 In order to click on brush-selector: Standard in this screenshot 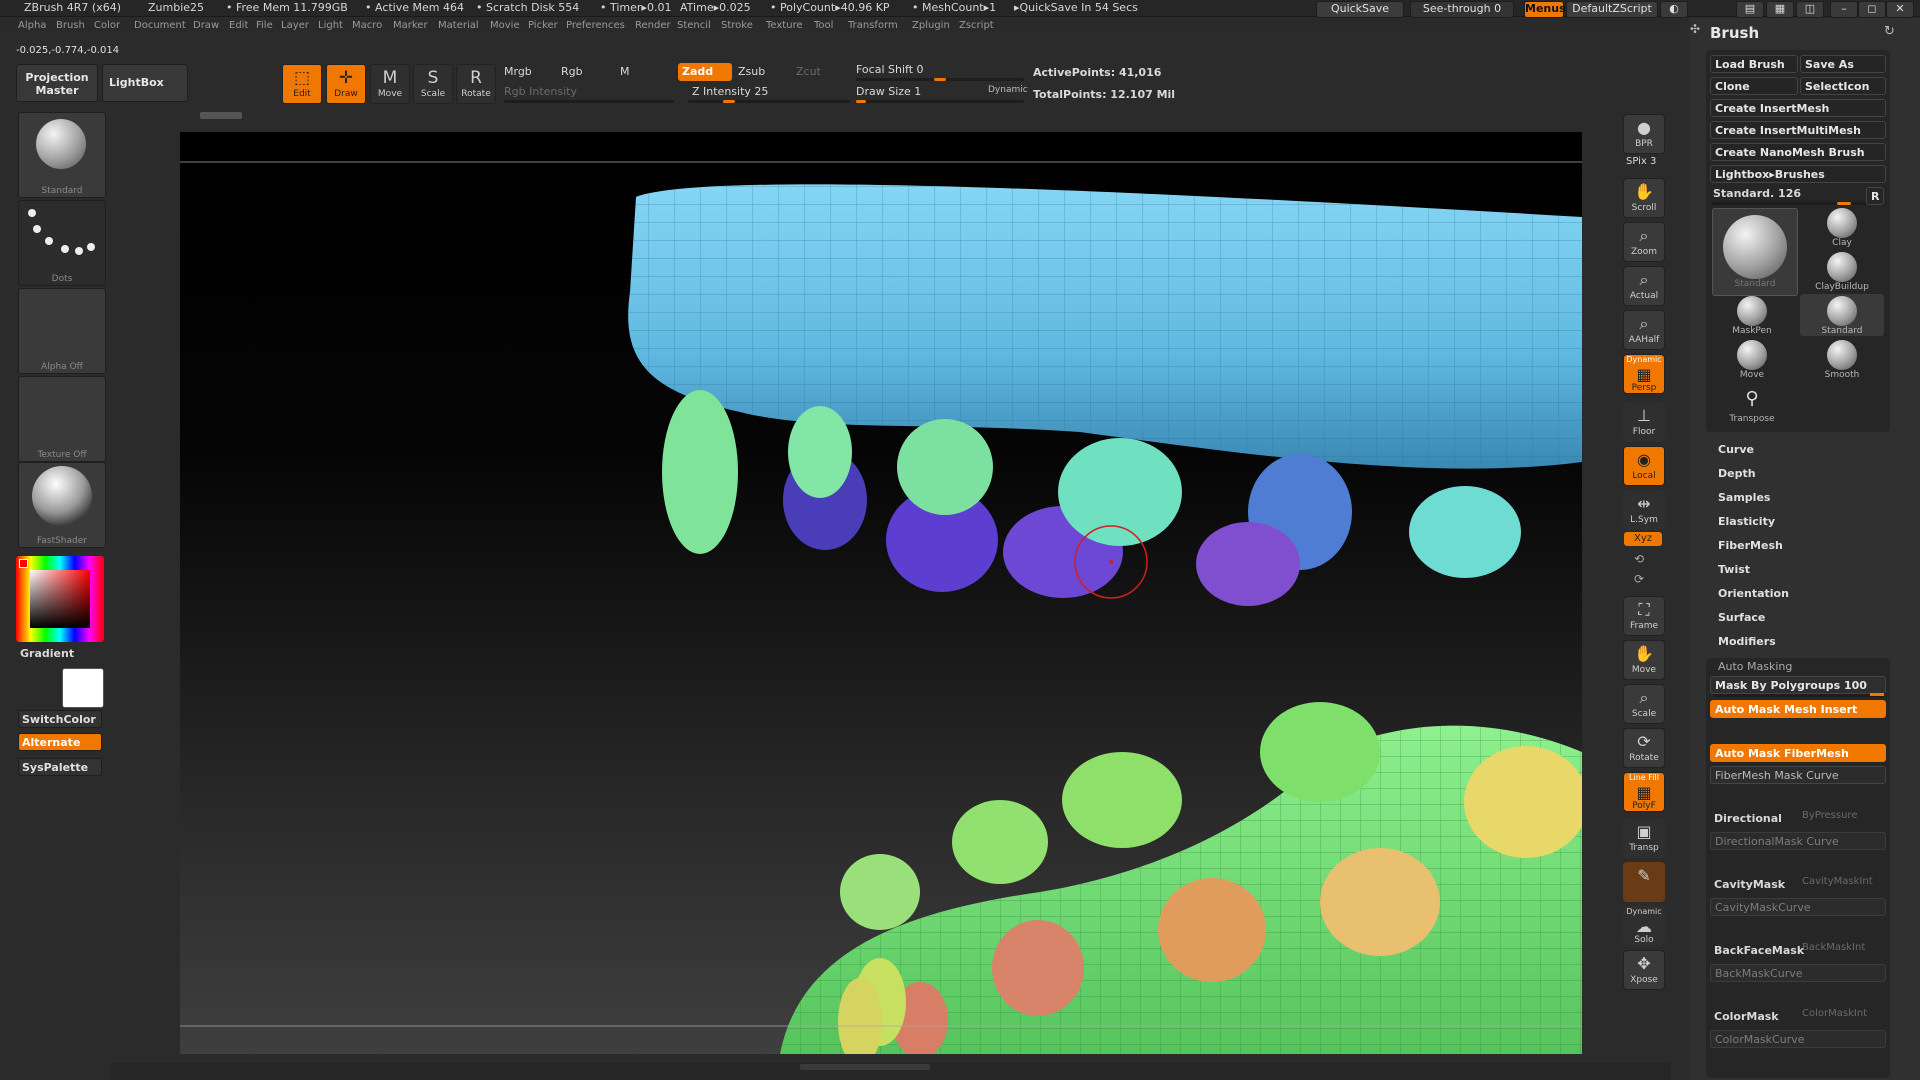, I will do `click(62, 155)`.